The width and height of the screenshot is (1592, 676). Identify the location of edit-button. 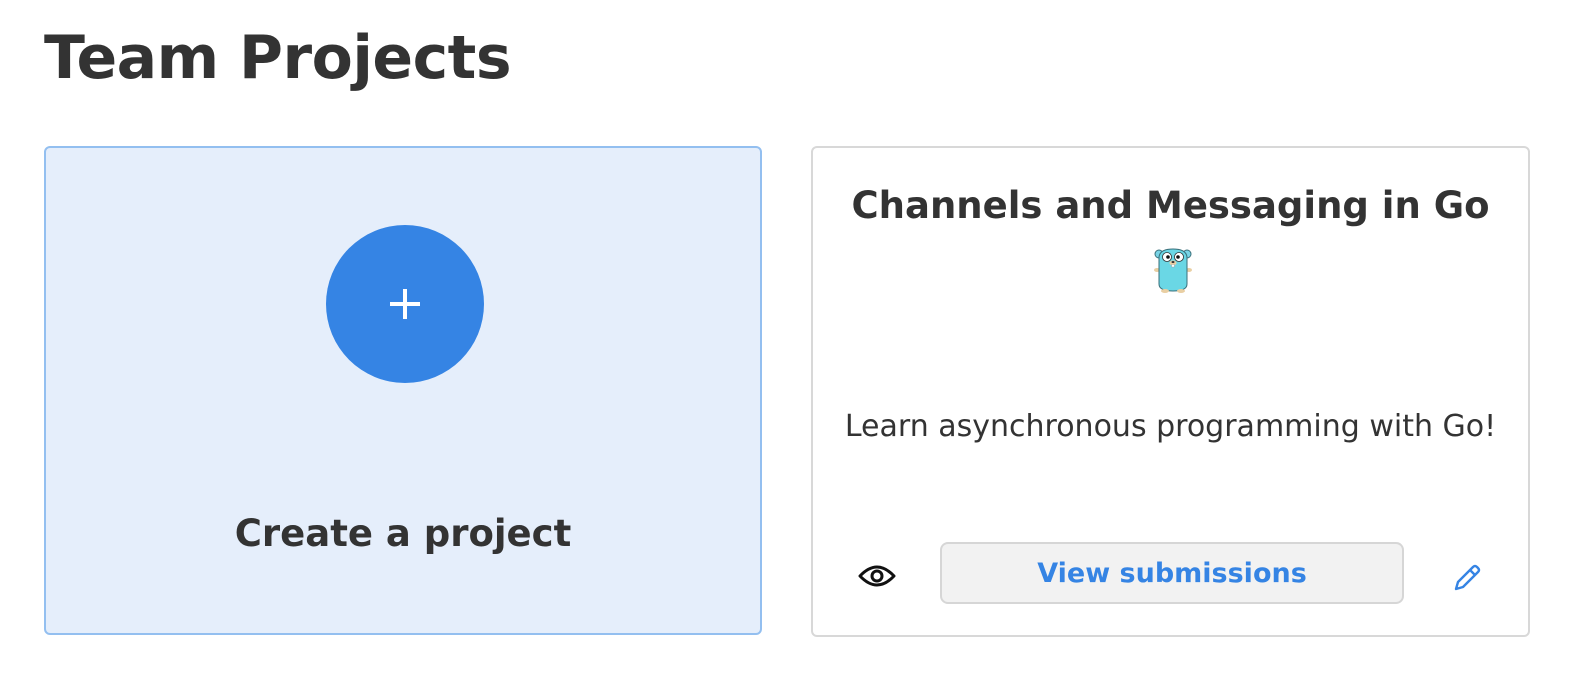
(1467, 578).